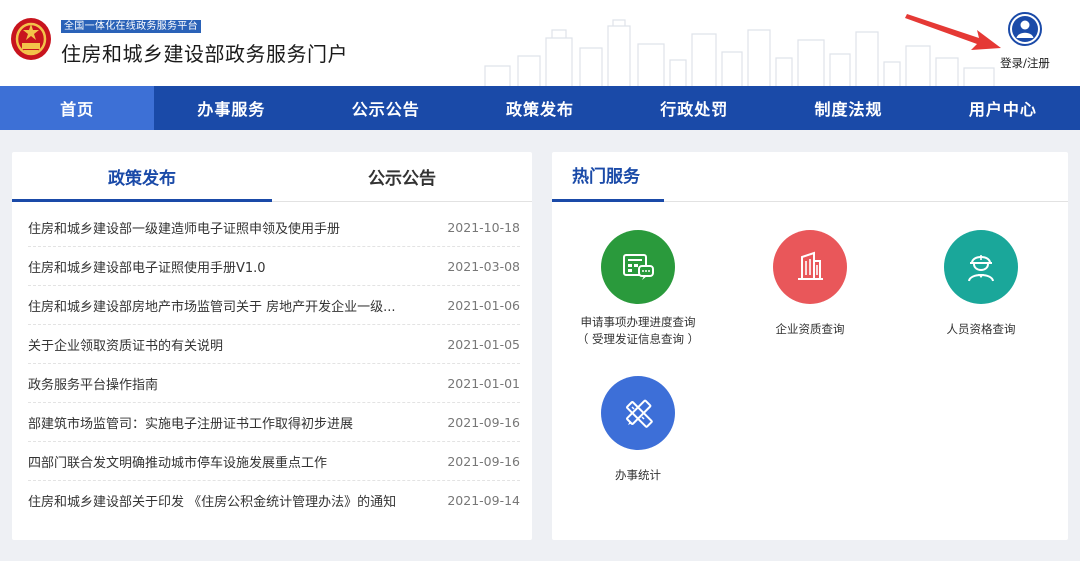  I want to click on news-tabs: 政策发布 公示公告, so click(272, 177).